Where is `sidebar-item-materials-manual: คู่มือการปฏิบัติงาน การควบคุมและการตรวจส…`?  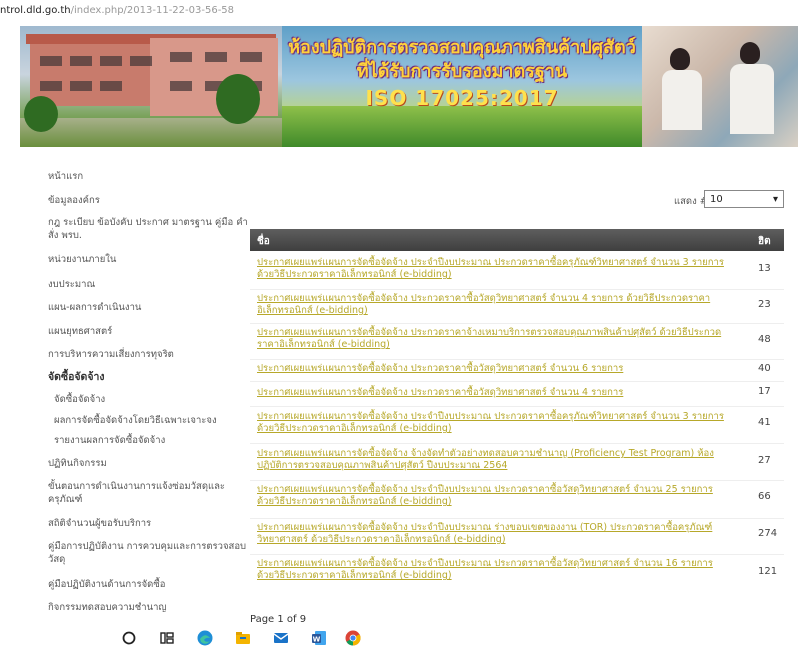 sidebar-item-materials-manual: คู่มือการปฏิบัติงาน การควบคุมและการตรวจส… is located at coordinates (148, 553).